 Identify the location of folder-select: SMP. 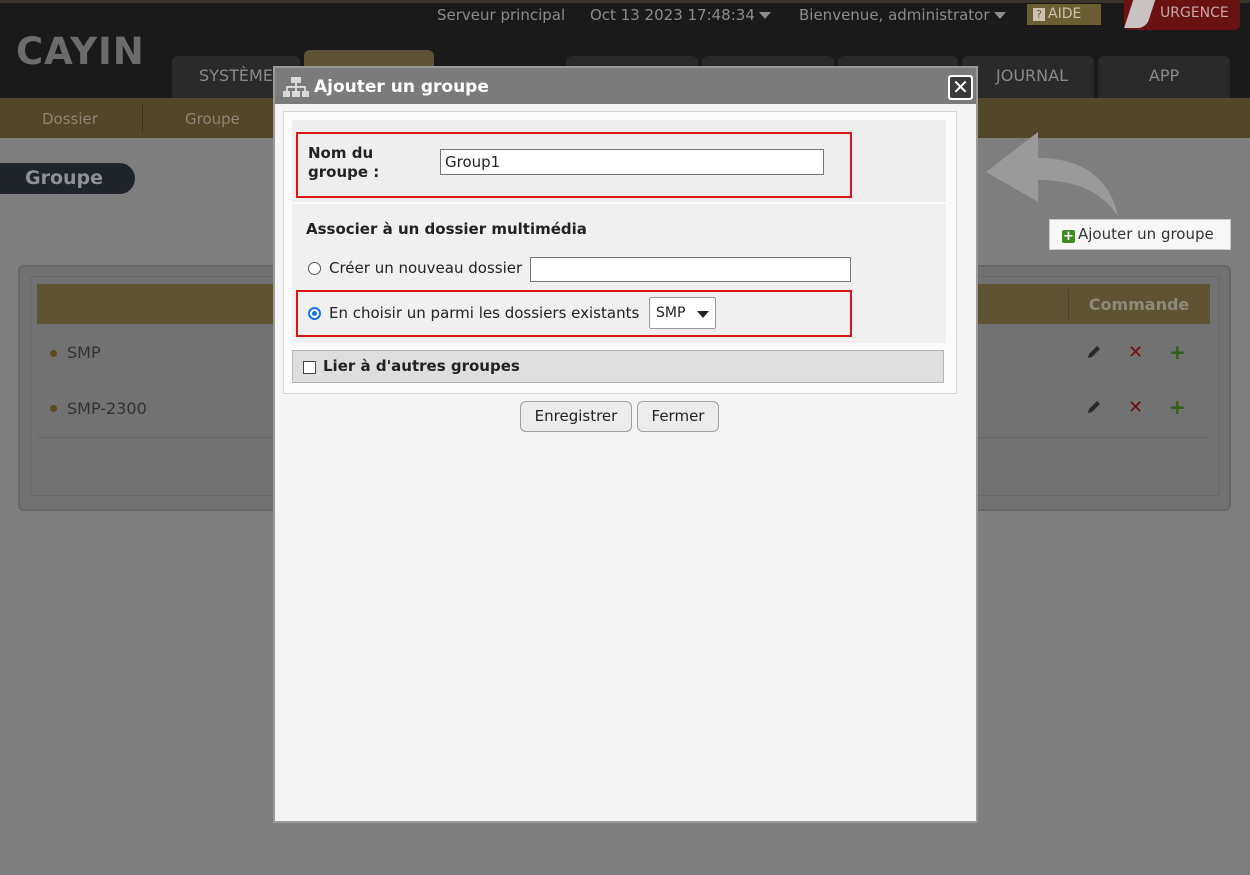
(682, 313).